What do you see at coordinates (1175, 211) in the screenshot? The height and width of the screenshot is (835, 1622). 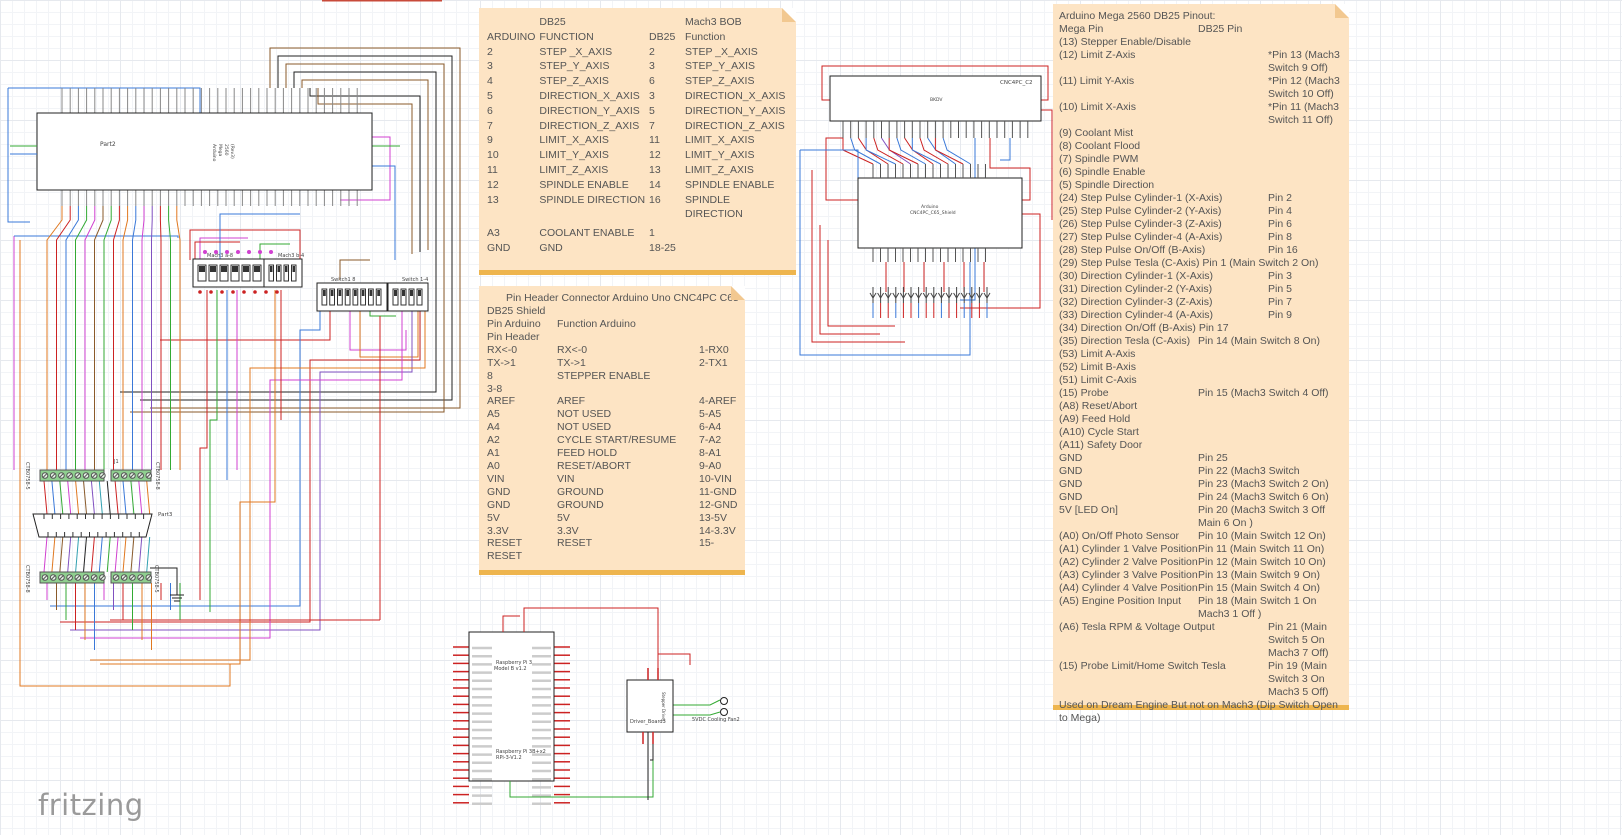 I see `mega-pin-row: (25) Step Pulse Cylinder-2 (Y-Axis) Pin 4` at bounding box center [1175, 211].